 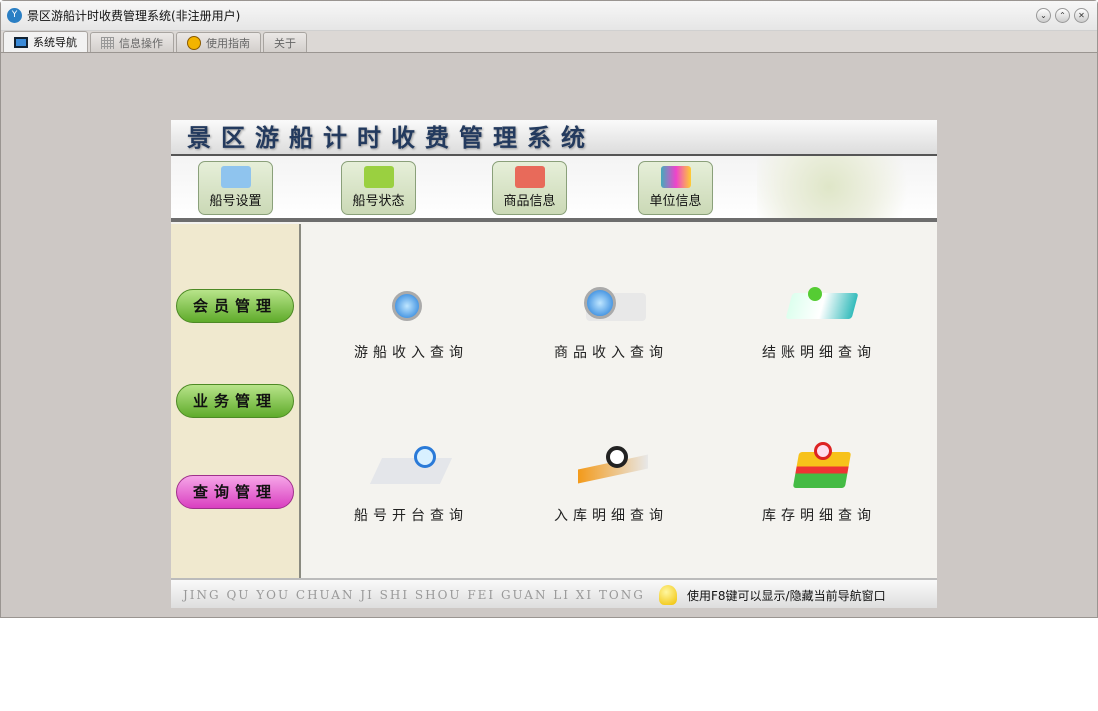 I want to click on tab-system-nav: 系统导航, so click(x=45, y=41).